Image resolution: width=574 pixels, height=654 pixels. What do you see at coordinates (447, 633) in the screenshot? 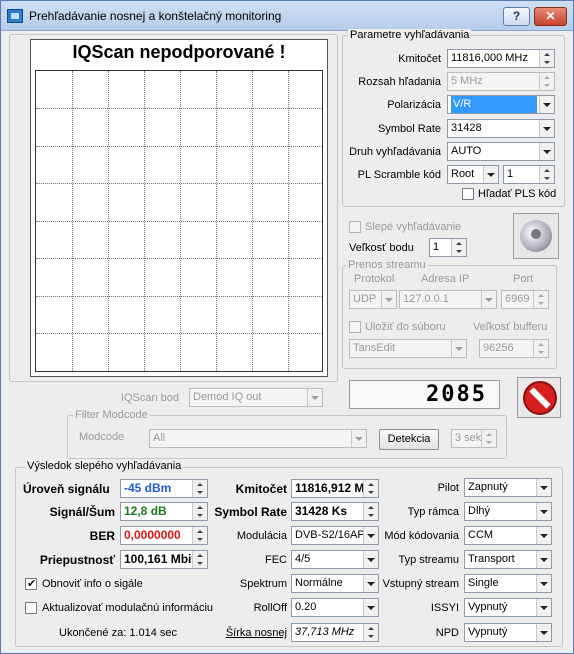
I see `npd-label: NPD` at bounding box center [447, 633].